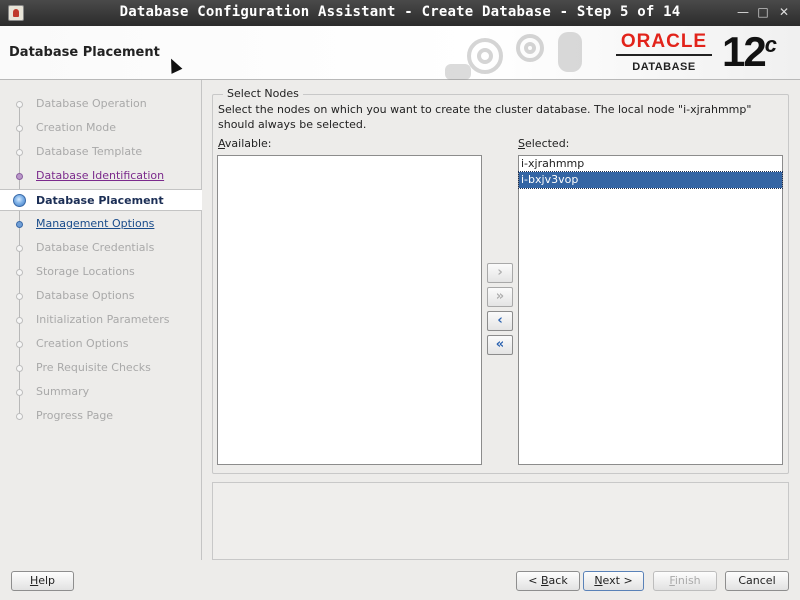  What do you see at coordinates (101, 392) in the screenshot?
I see `nav-step-summary: Summary` at bounding box center [101, 392].